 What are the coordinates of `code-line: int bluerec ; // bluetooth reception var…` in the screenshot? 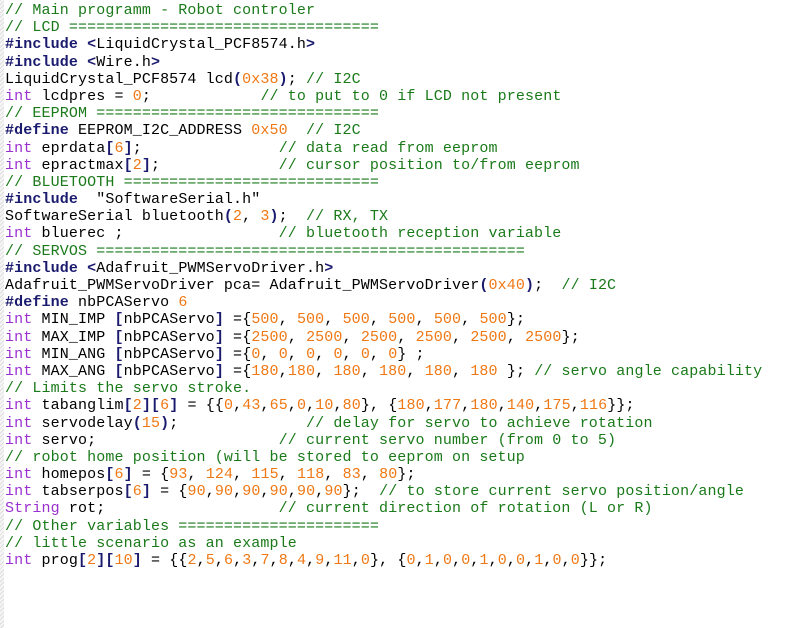 It's located at (283, 234).